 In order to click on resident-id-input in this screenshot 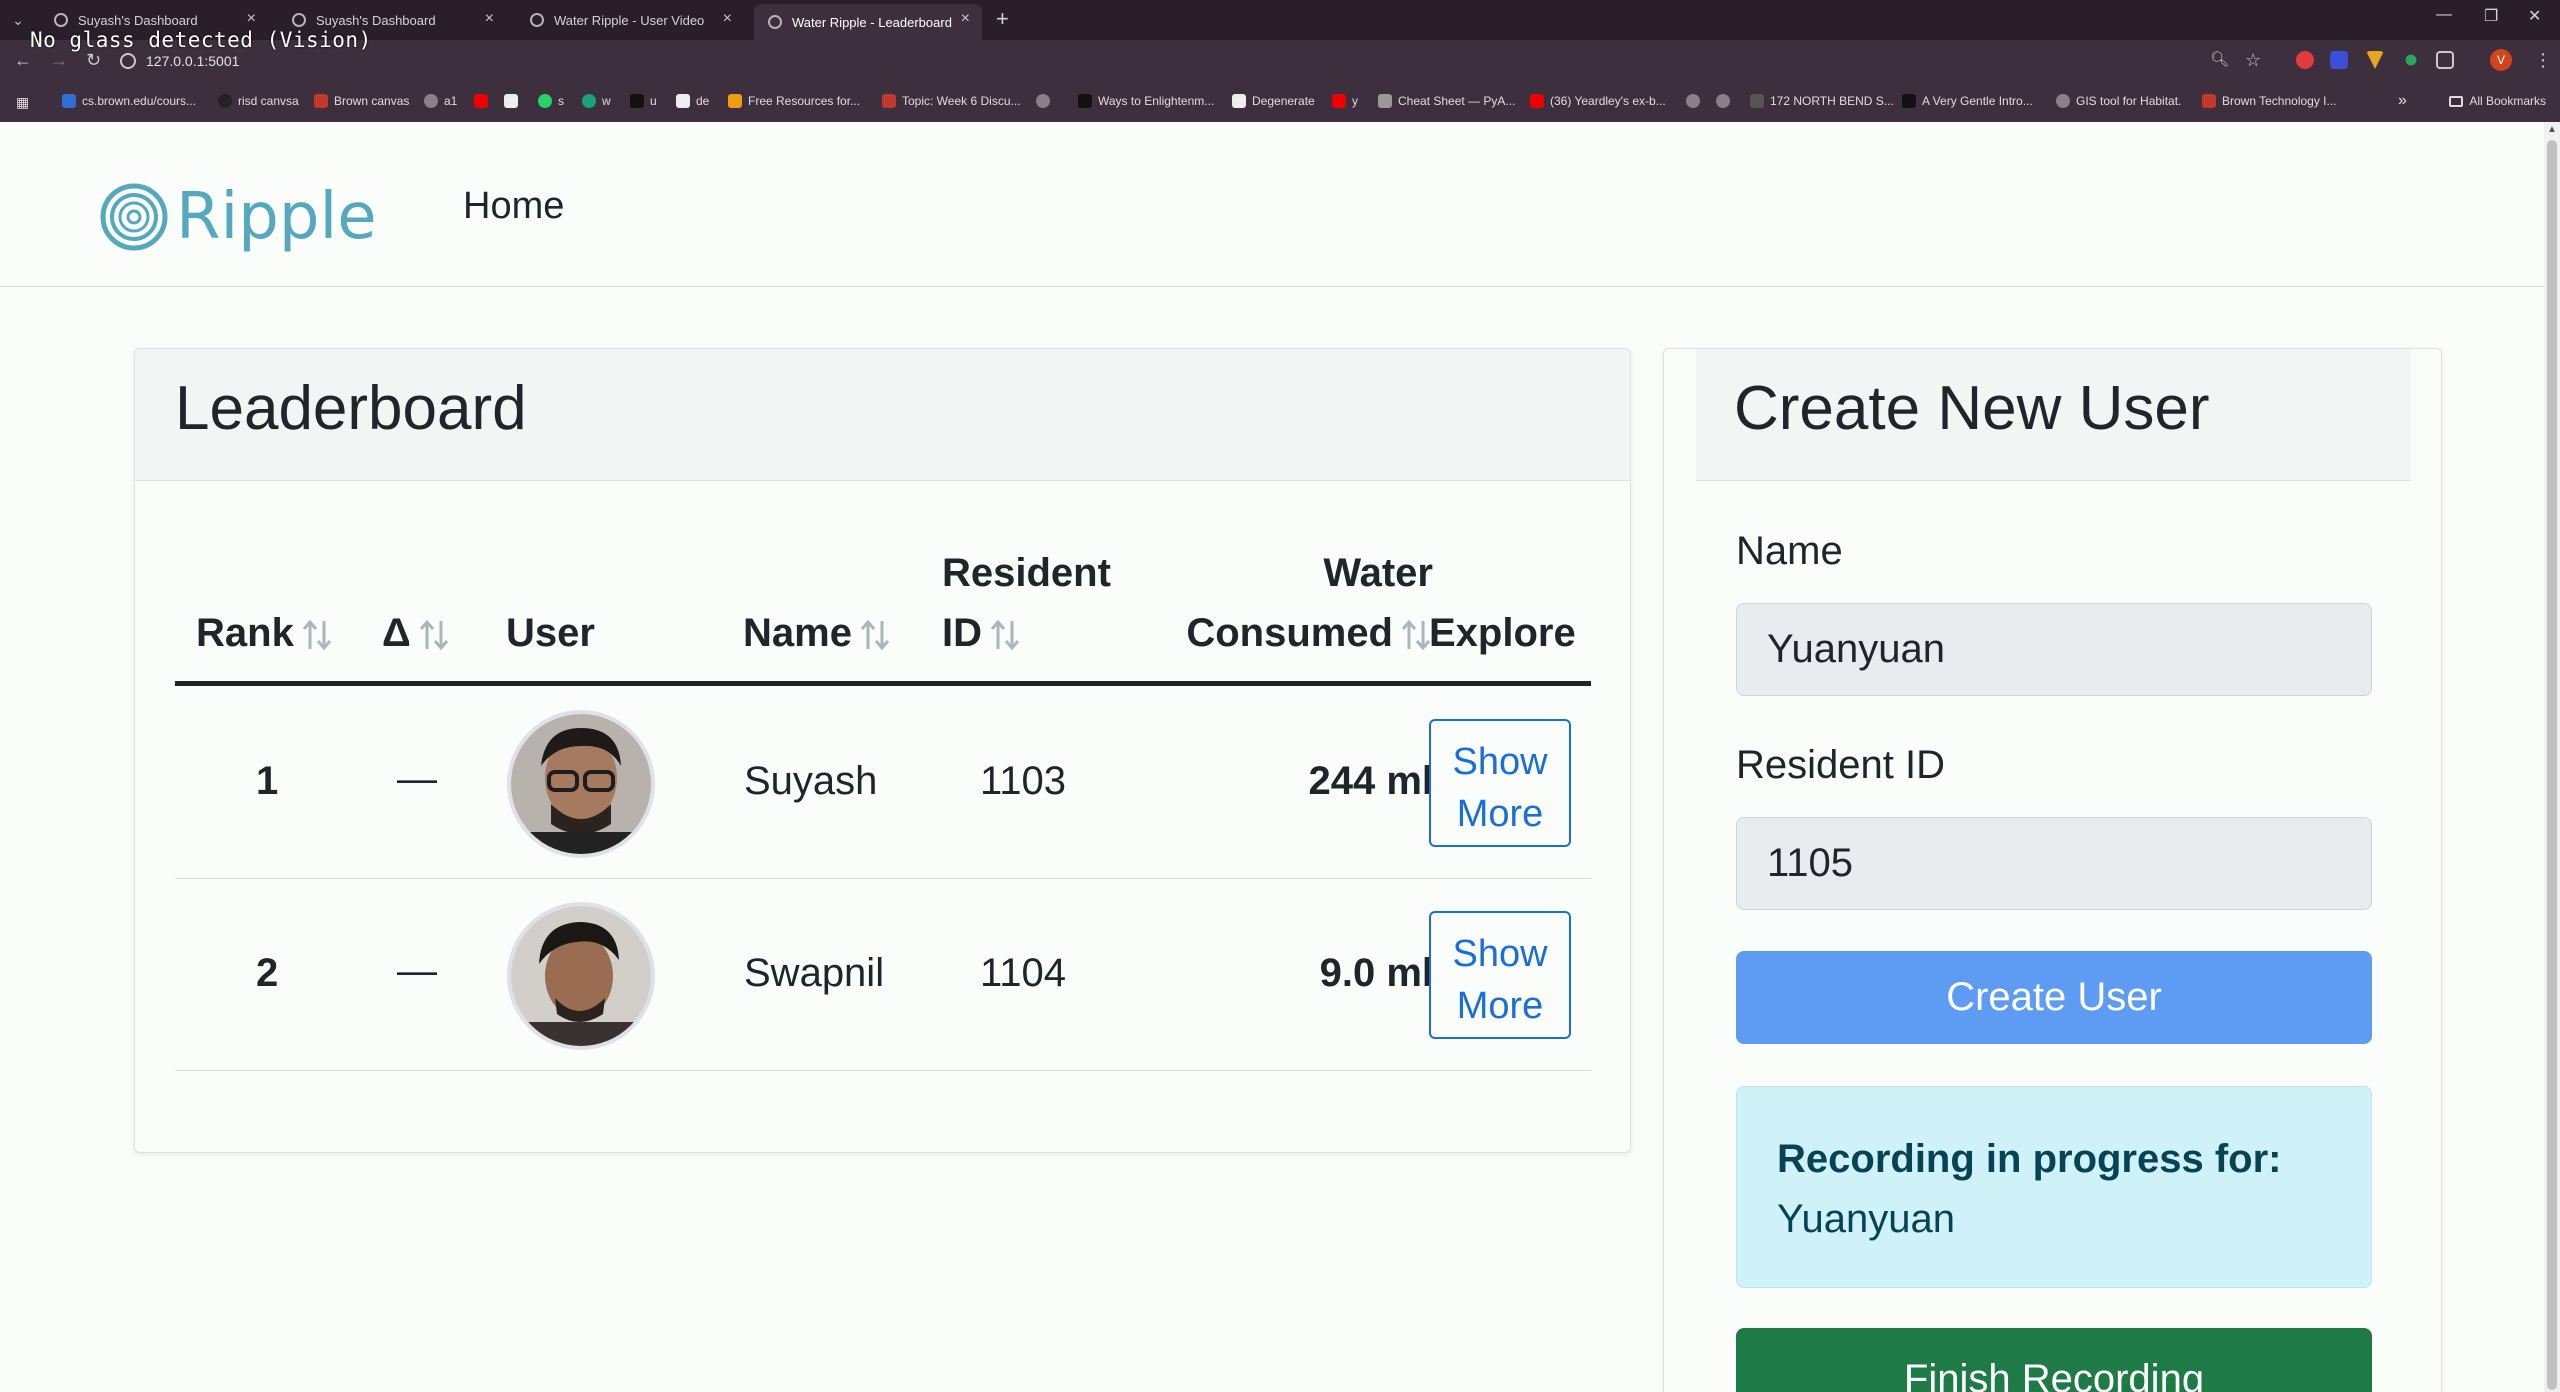, I will do `click(2054, 863)`.